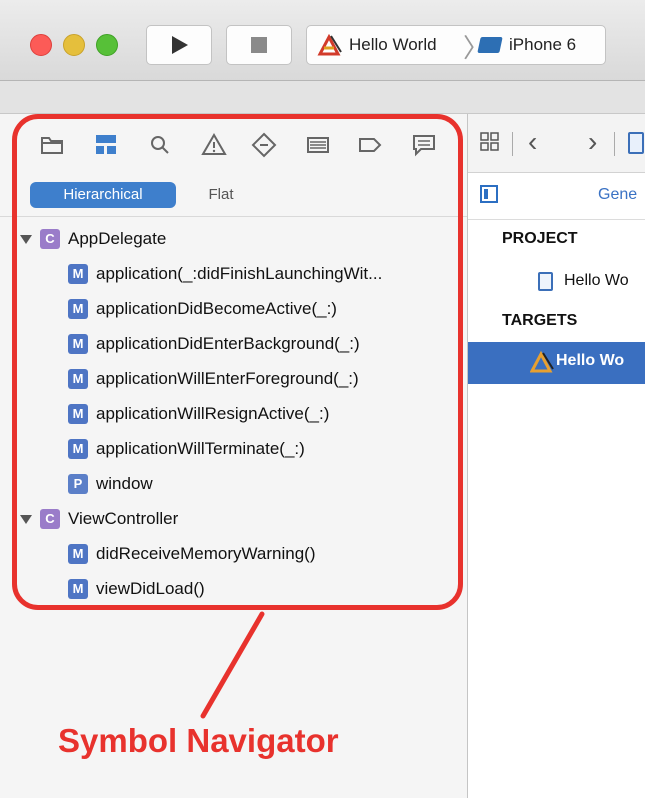 This screenshot has width=645, height=798. I want to click on editor-tab-row: Gene, so click(556, 196).